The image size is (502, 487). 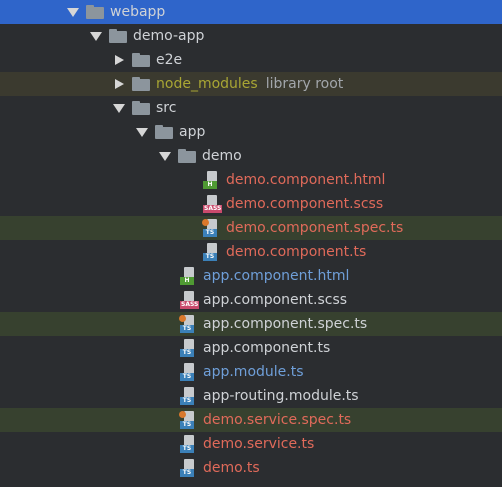 I want to click on tree-item-label: demo.component.scss, so click(x=305, y=204).